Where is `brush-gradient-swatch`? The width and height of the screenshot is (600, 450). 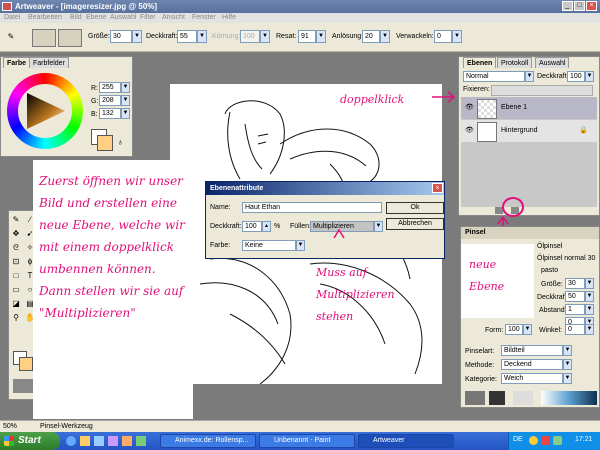 brush-gradient-swatch is located at coordinates (569, 398).